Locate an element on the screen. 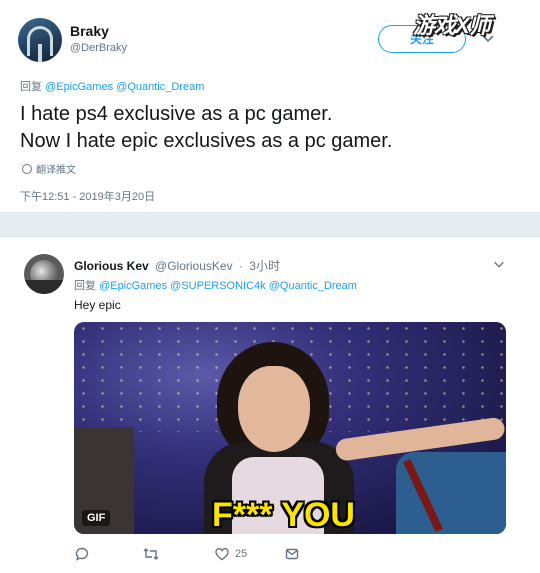  translate-label: 翻译推文 is located at coordinates (56, 170).